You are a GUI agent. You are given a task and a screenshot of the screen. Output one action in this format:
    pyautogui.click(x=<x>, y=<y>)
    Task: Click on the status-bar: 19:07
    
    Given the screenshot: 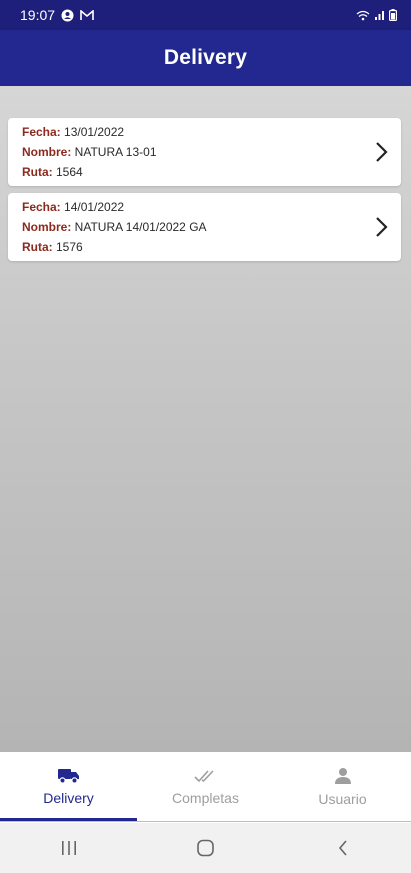 What is the action you would take?
    pyautogui.click(x=205, y=15)
    